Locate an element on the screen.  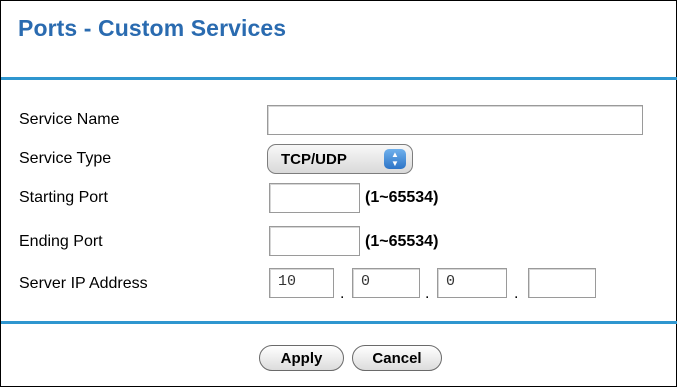
service-name-input is located at coordinates (455, 120).